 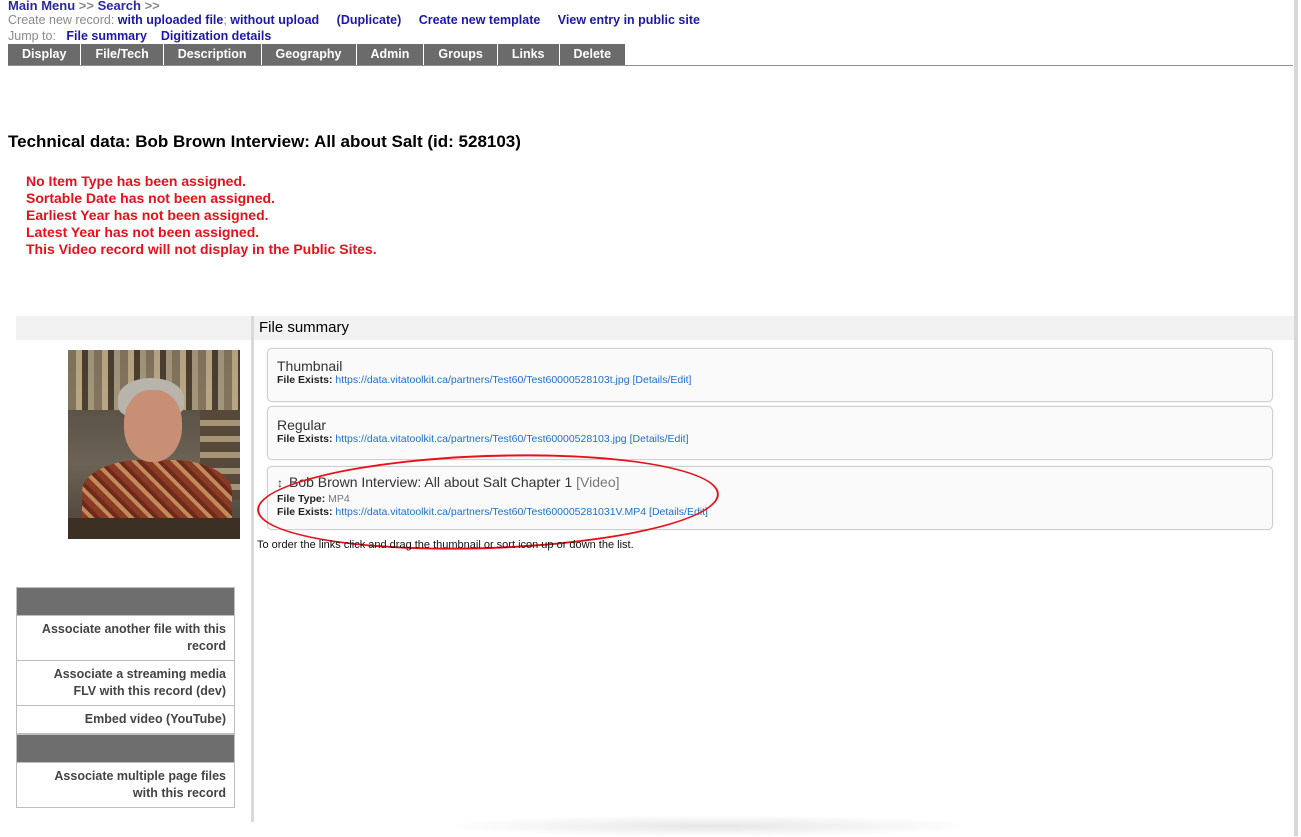 I want to click on main-menu-link: Main Menu, so click(x=41, y=6).